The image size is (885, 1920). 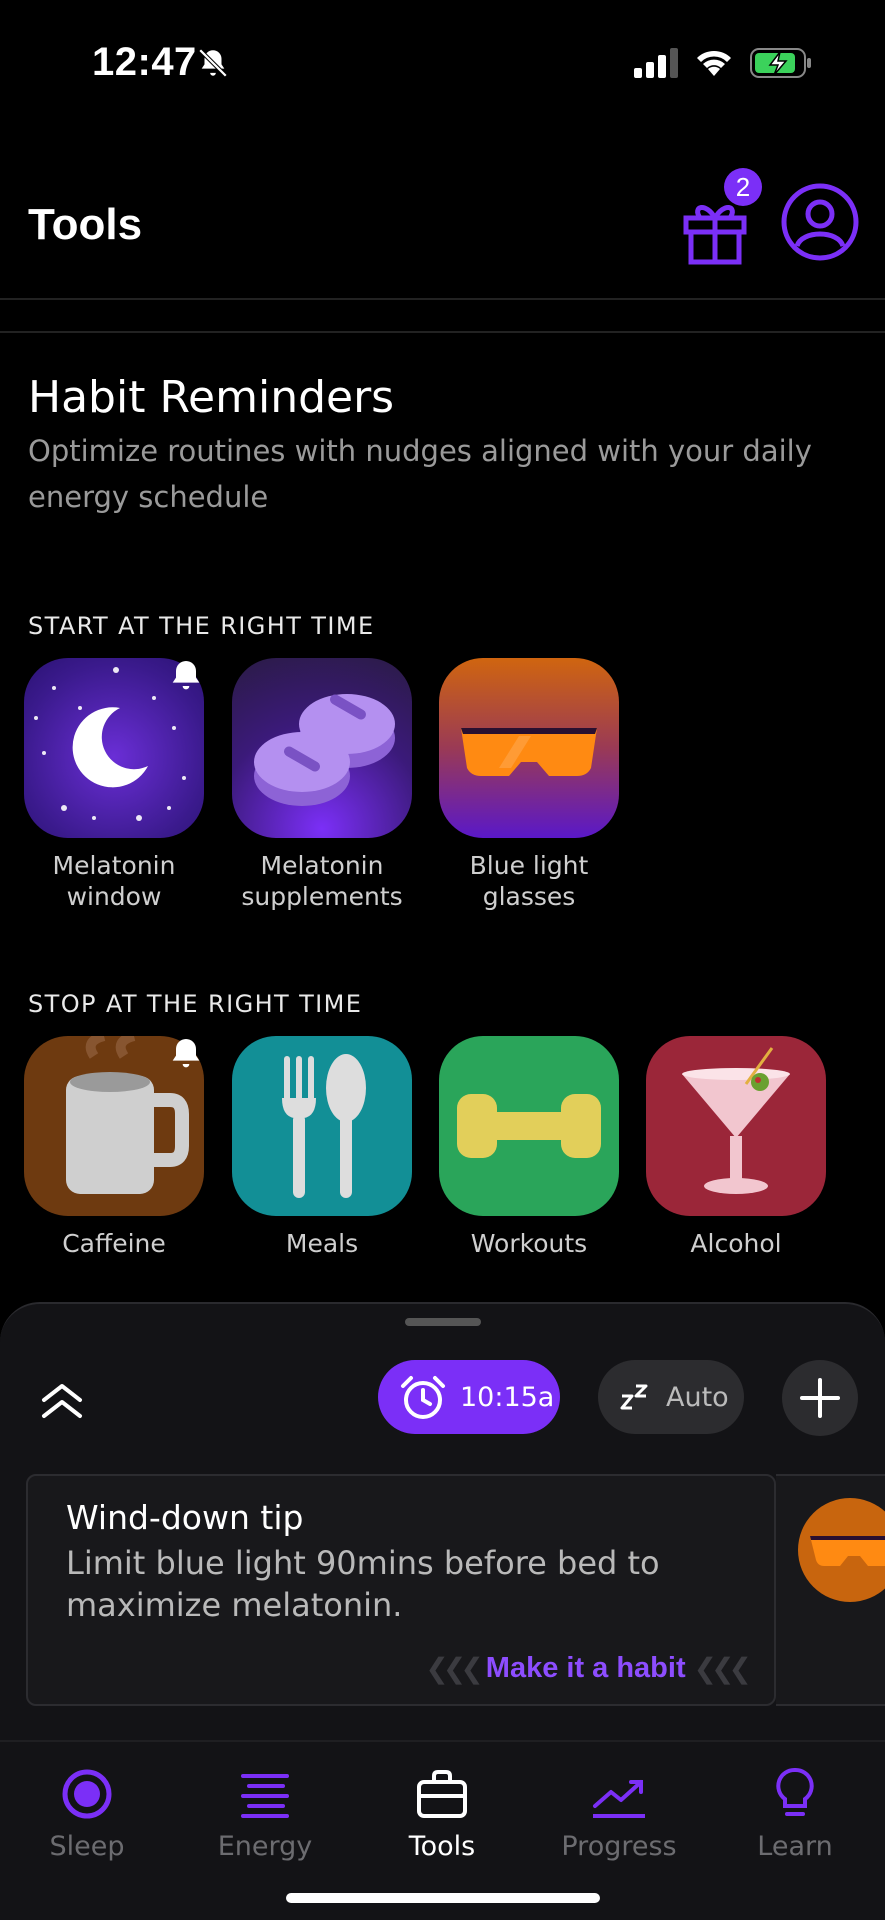 I want to click on tile-label: Alcohol, so click(x=736, y=1243).